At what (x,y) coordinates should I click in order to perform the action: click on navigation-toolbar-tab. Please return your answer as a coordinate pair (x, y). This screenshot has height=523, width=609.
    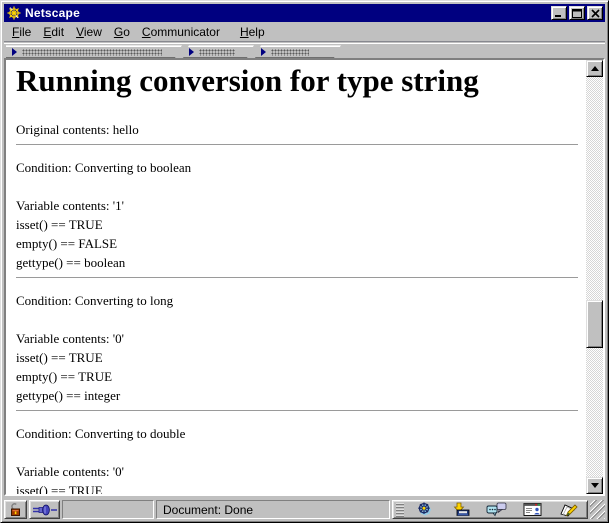
    Looking at the image, I should click on (94, 51).